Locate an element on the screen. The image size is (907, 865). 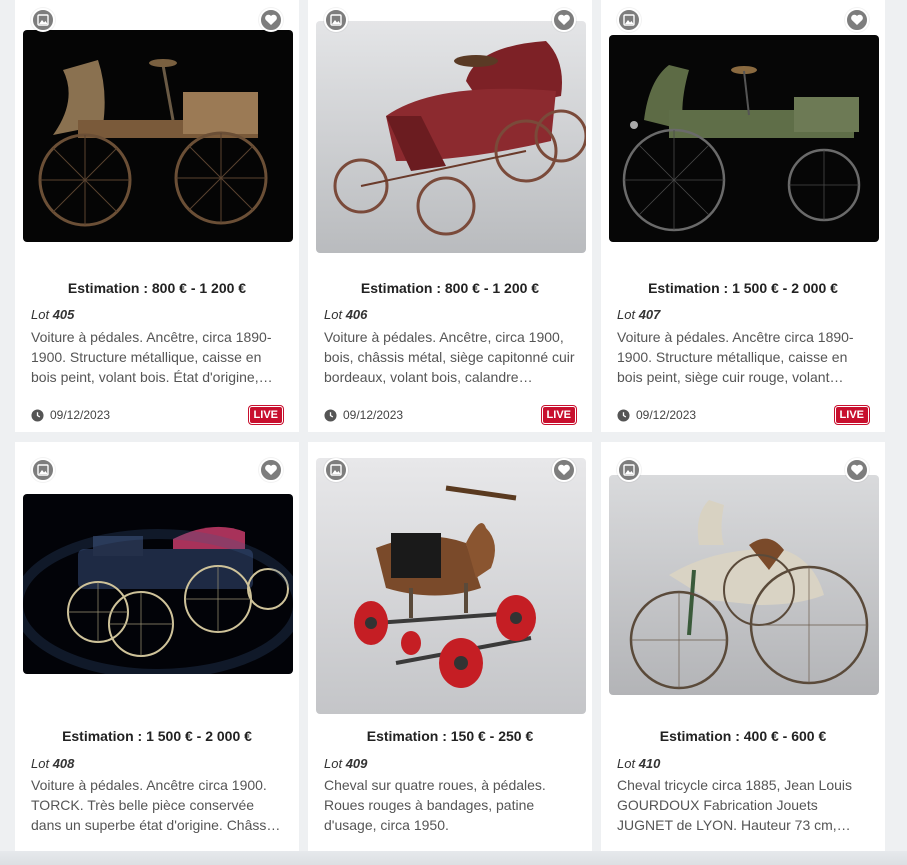
lot-number: Lot 409 is located at coordinates (345, 763).